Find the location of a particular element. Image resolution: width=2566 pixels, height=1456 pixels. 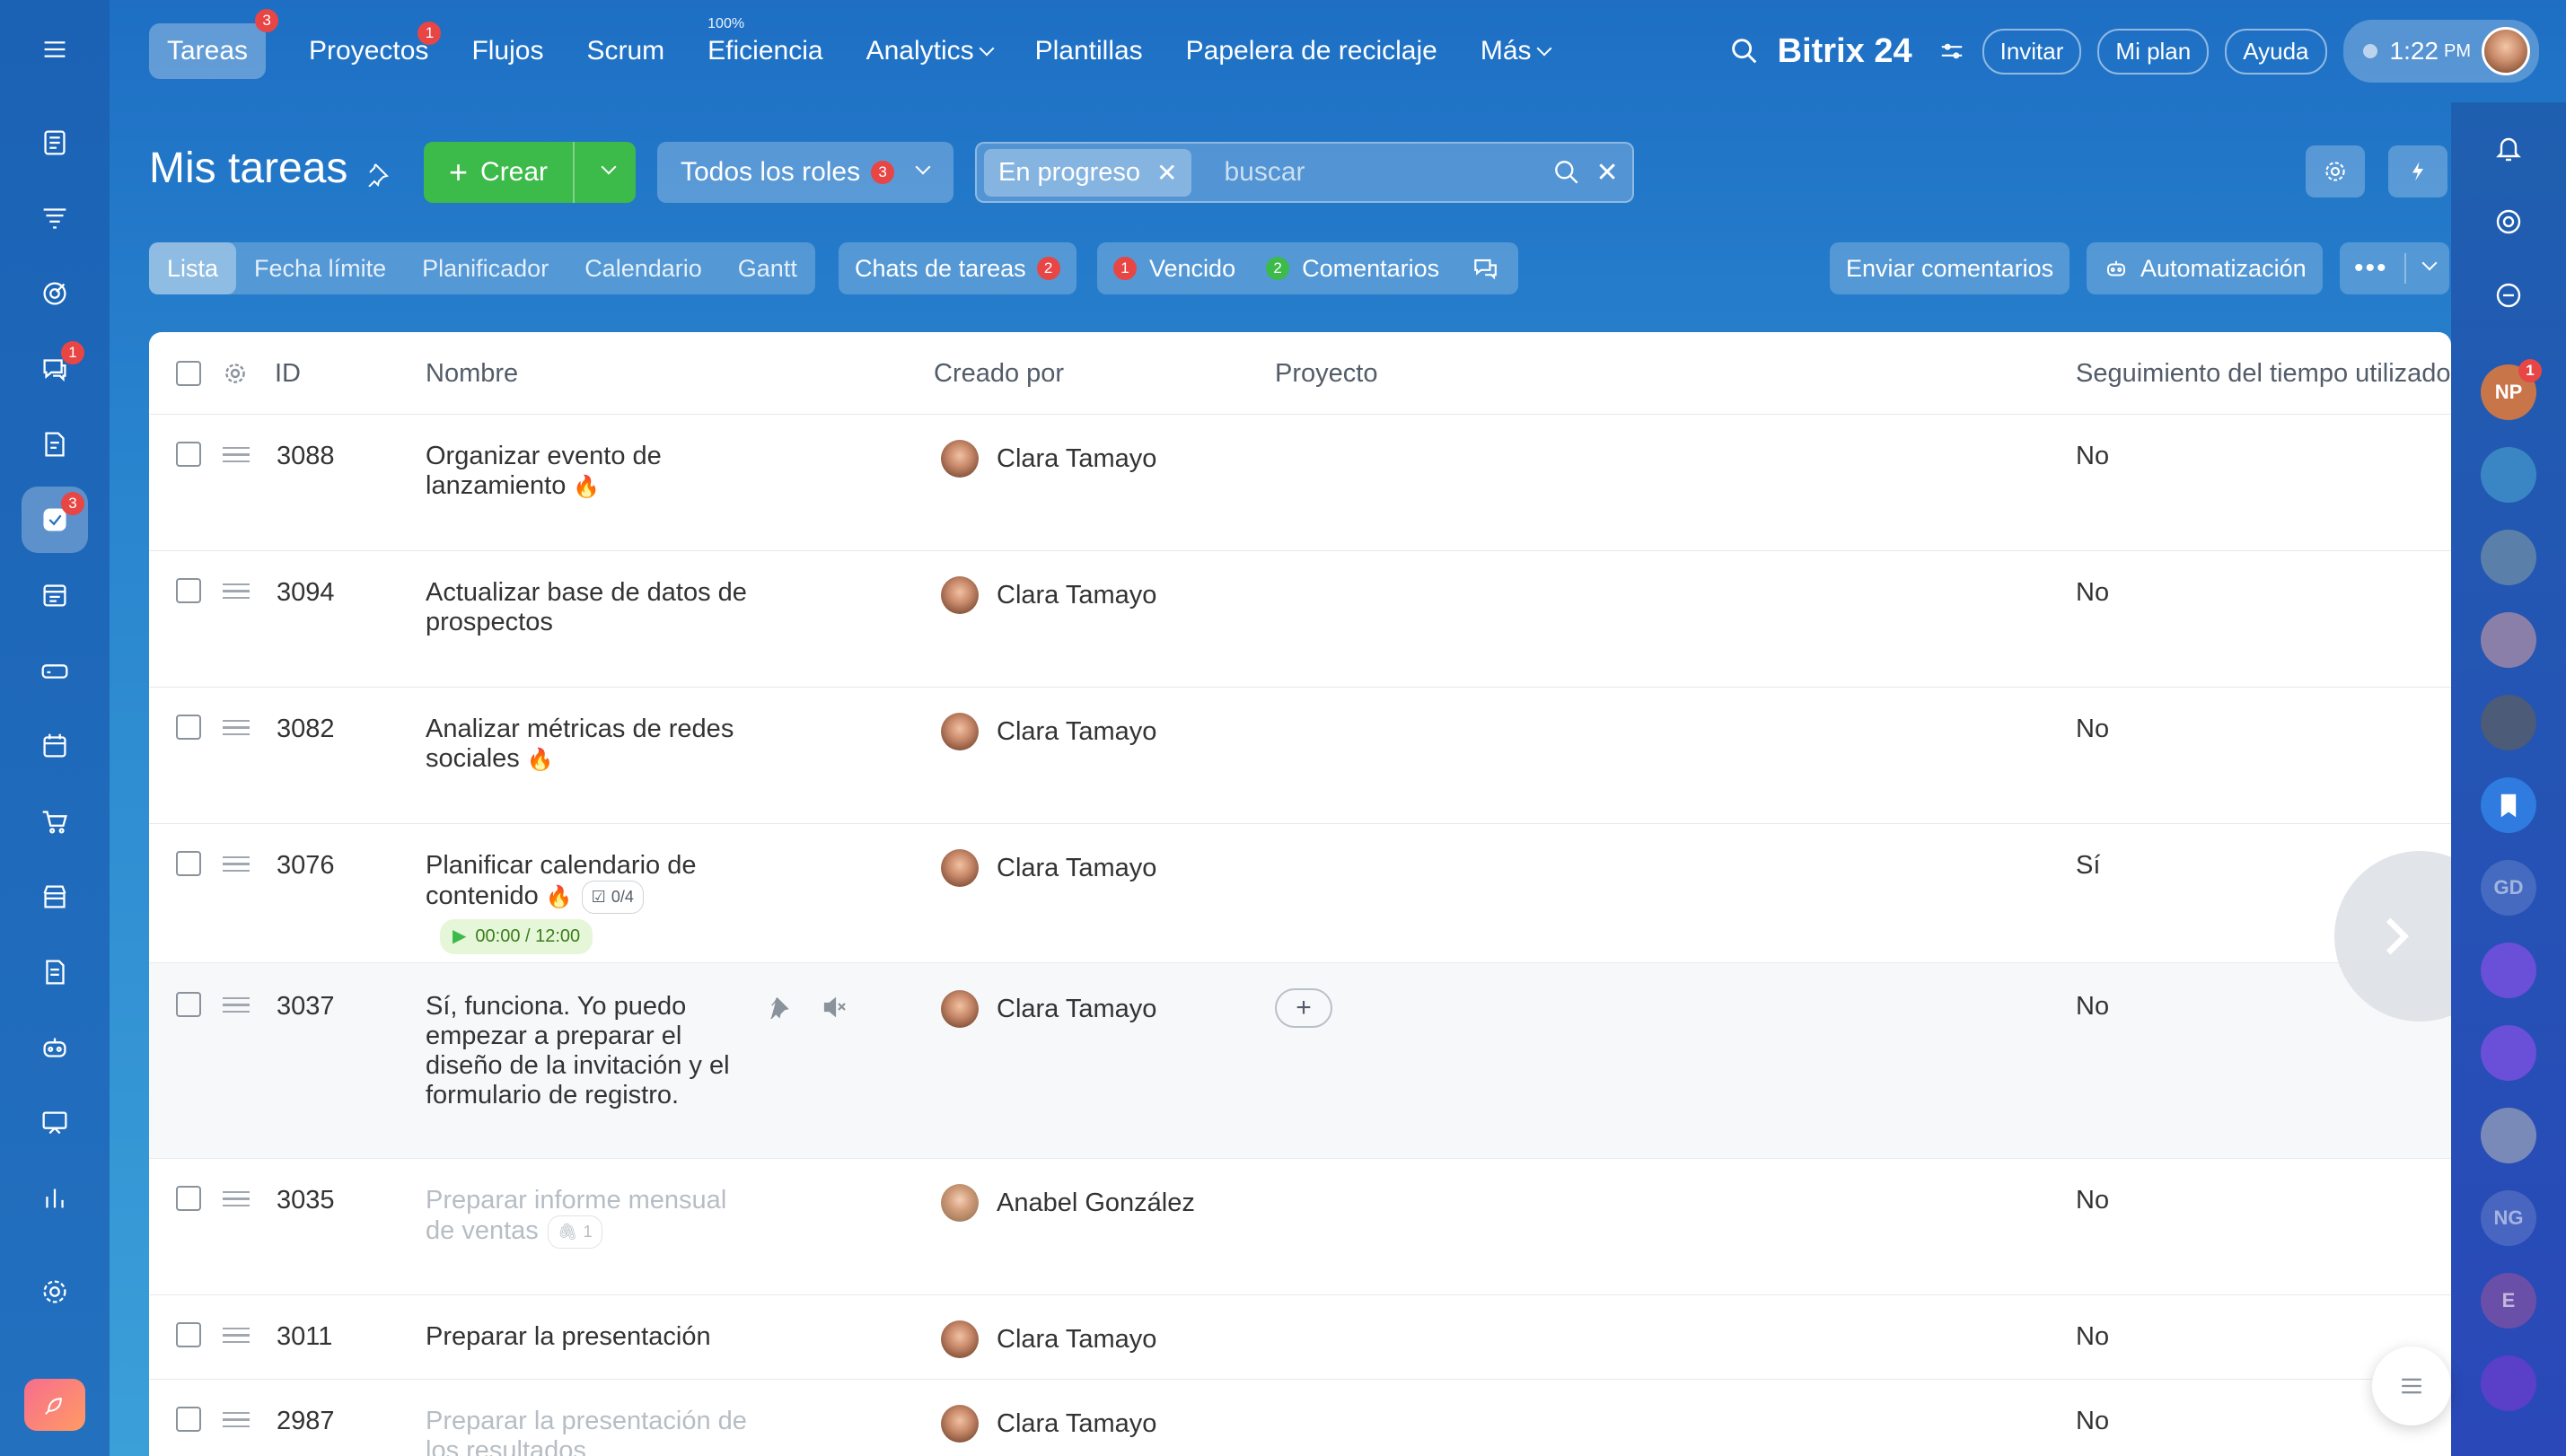

column-project: Proyecto is located at coordinates (1326, 374).